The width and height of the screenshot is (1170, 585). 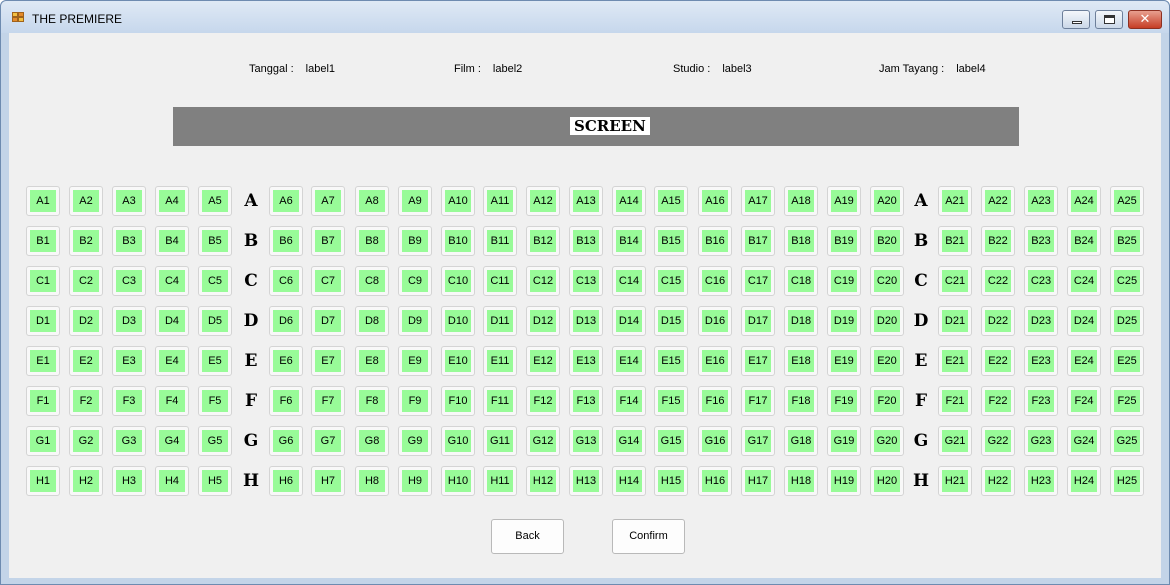 I want to click on seat-button-D11: D11, so click(x=500, y=321).